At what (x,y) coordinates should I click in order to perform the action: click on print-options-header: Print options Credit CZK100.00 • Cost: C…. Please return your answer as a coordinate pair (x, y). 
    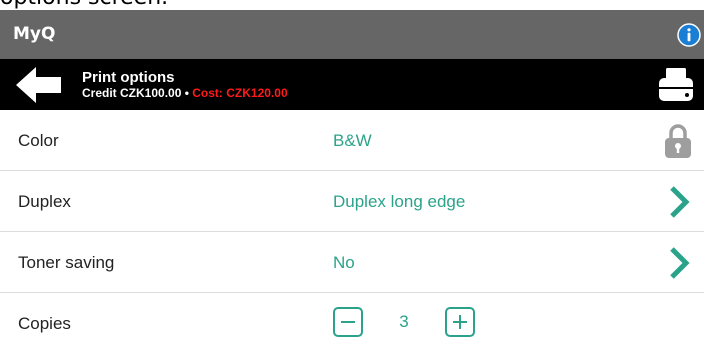
    Looking at the image, I should click on (352, 84).